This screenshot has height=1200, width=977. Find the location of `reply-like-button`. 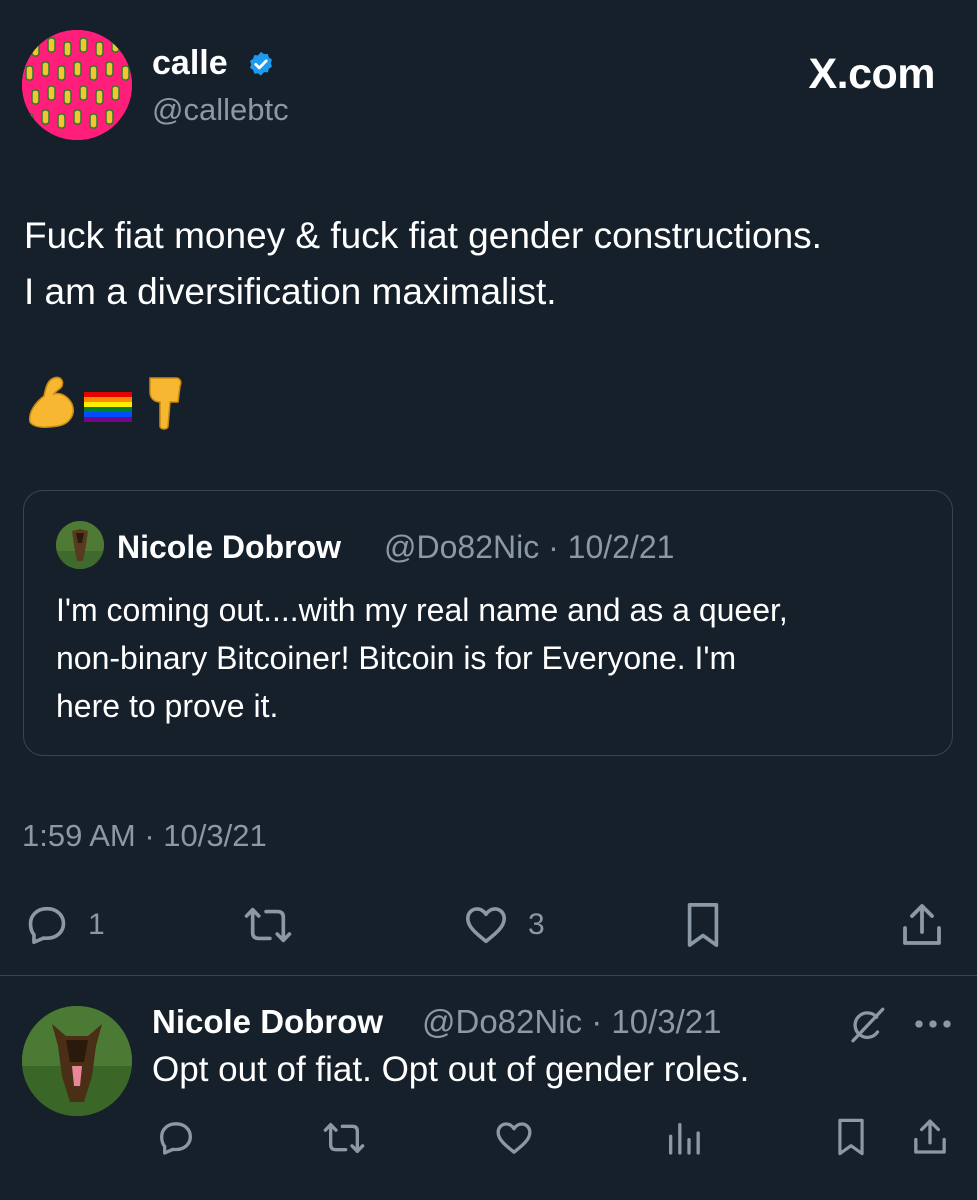

reply-like-button is located at coordinates (514, 1138).